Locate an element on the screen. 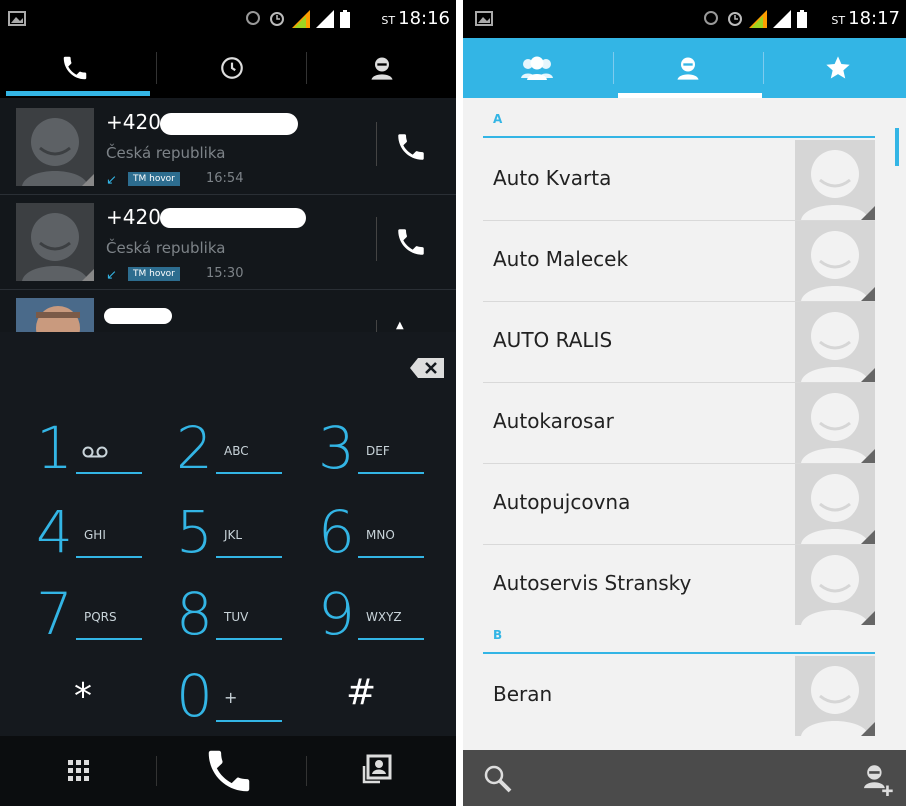  dialpad-toggle-button is located at coordinates (79, 773).